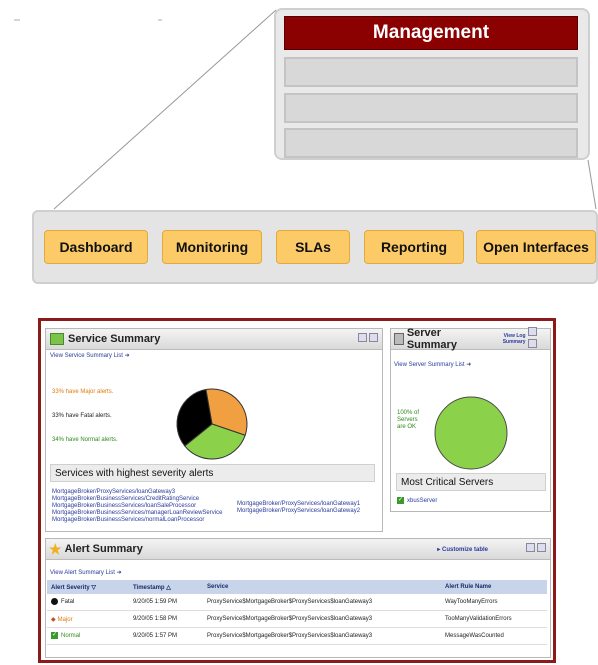 The image size is (598, 665). I want to click on service-summary-header: Service Summary, so click(214, 339).